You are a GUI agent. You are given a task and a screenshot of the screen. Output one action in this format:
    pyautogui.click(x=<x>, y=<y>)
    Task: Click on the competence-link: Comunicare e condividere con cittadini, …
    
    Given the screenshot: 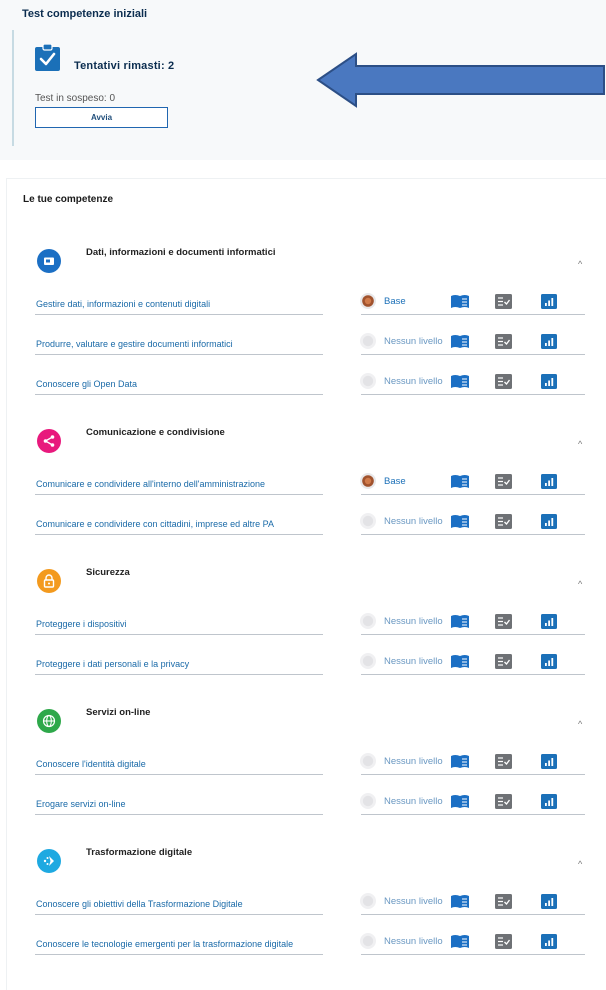 What is the action you would take?
    pyautogui.click(x=155, y=524)
    